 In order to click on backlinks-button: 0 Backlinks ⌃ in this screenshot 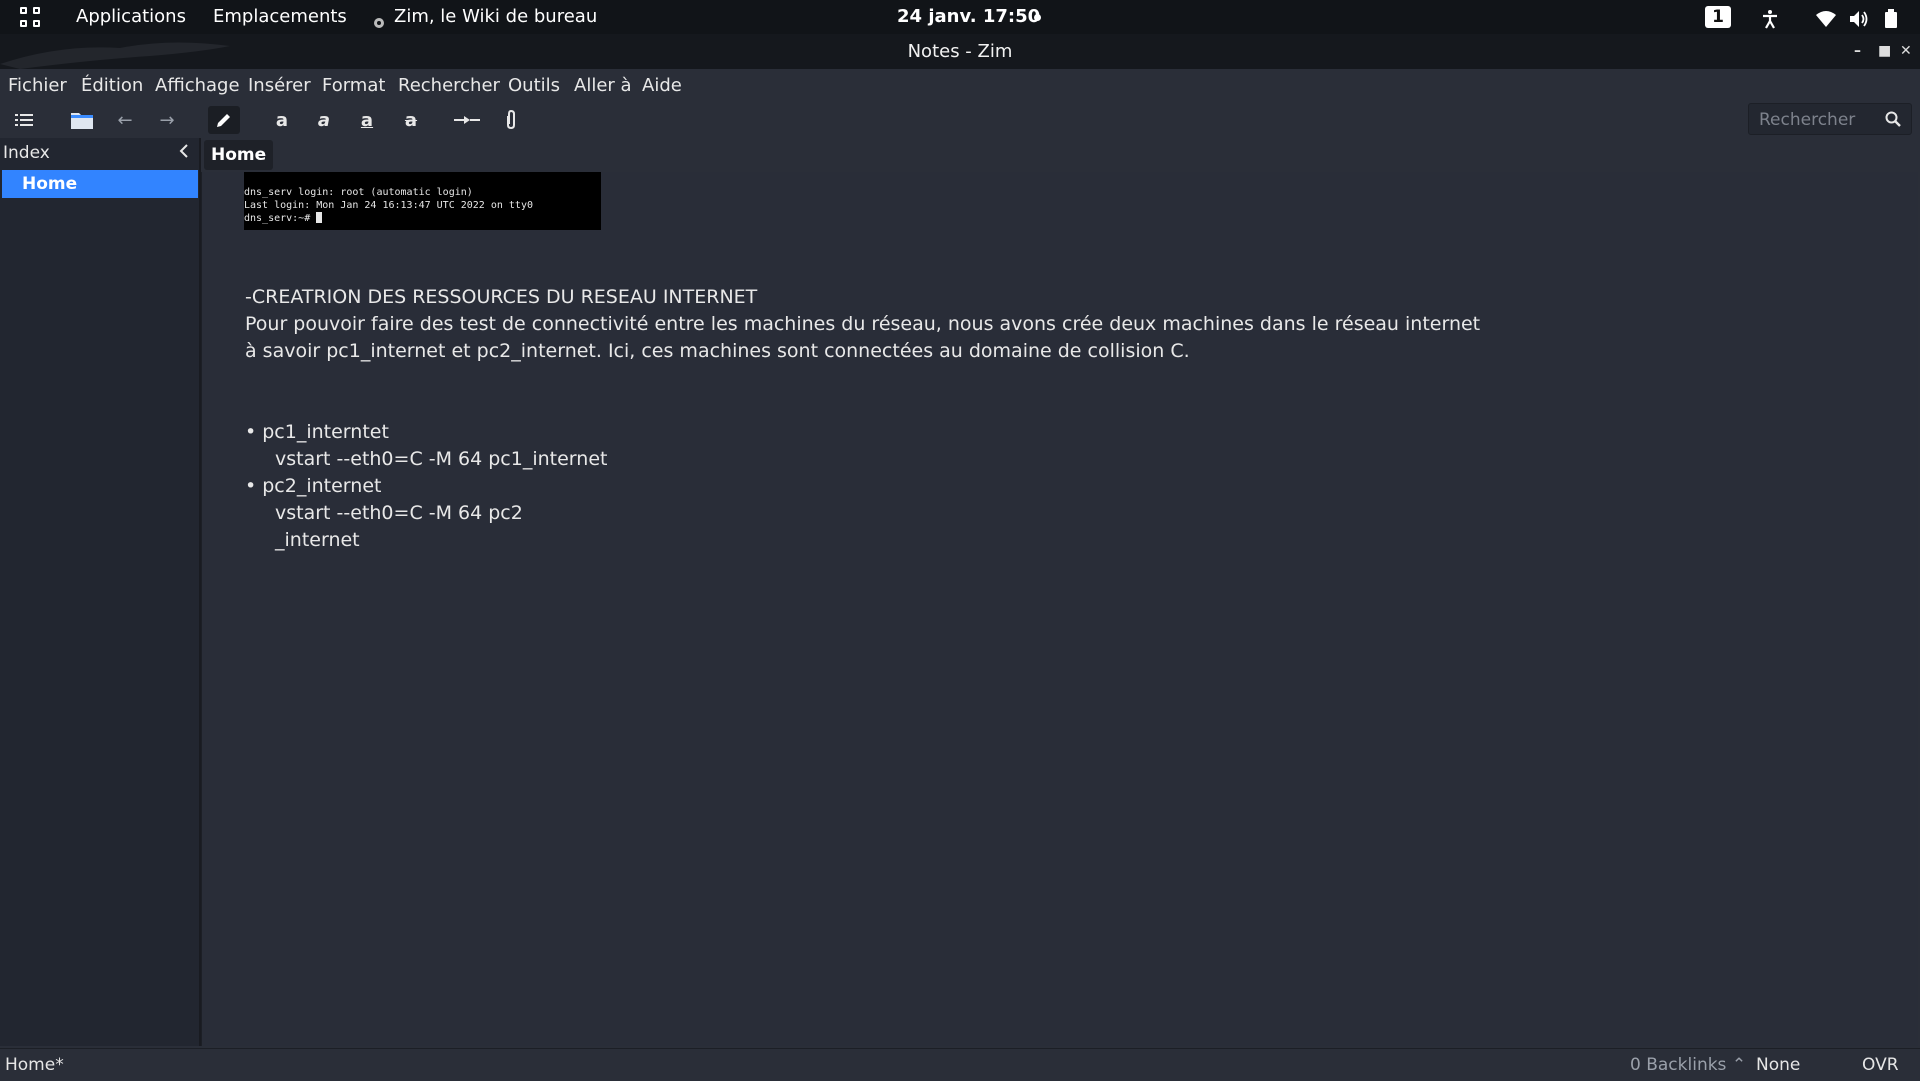, I will do `click(1688, 1065)`.